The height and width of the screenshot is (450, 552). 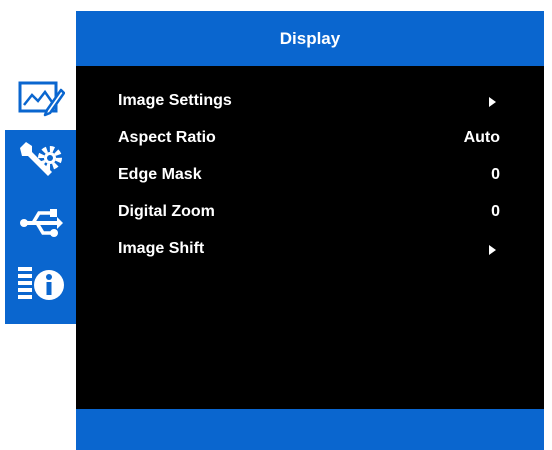 I want to click on panel-header: Display, so click(x=310, y=38).